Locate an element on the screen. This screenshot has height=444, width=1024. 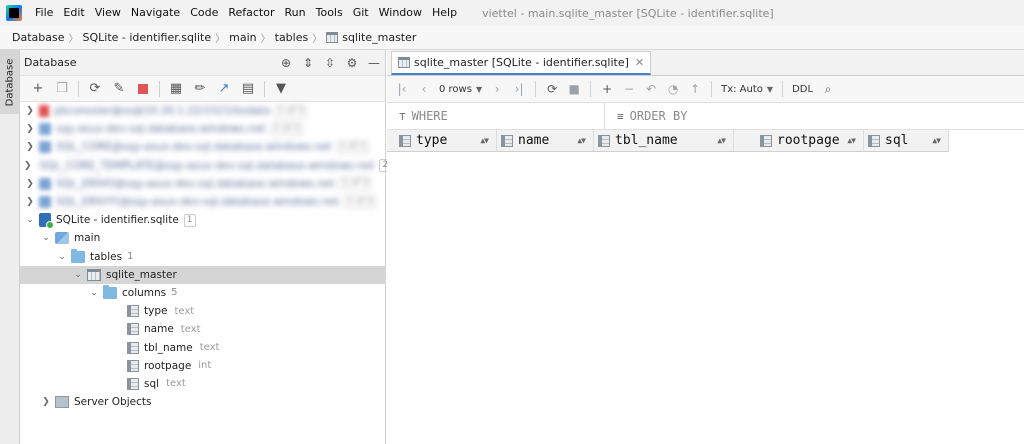
next-page-icon: › is located at coordinates (497, 89).